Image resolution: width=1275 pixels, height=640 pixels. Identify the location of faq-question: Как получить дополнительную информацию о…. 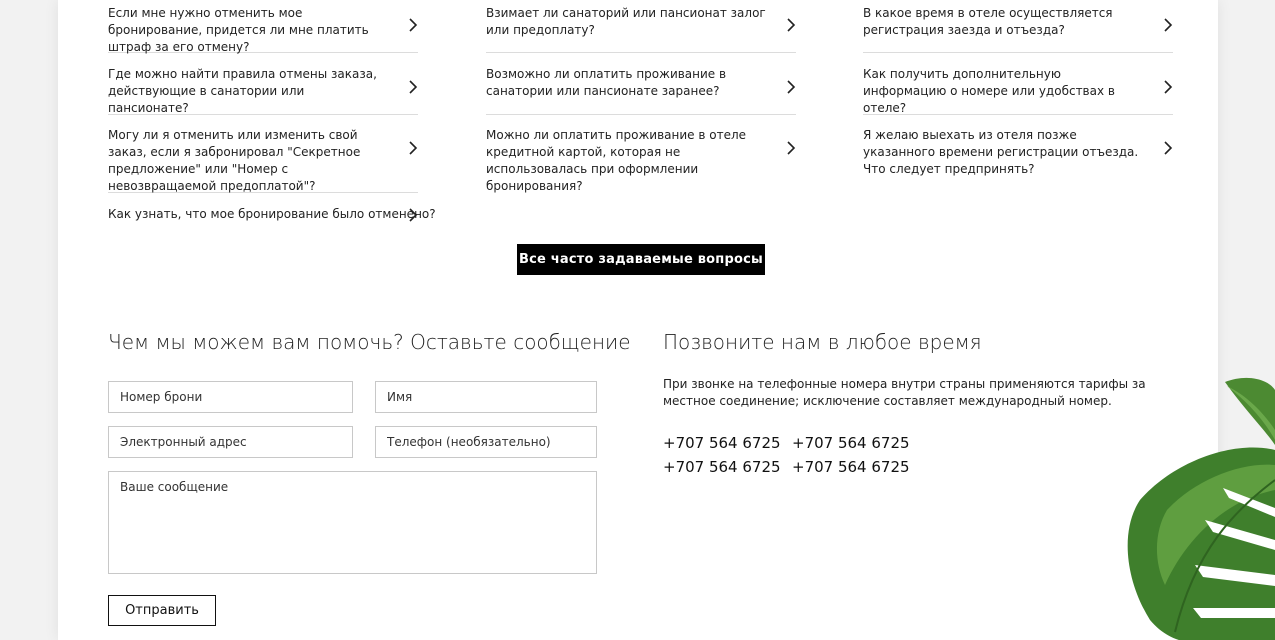
(989, 91).